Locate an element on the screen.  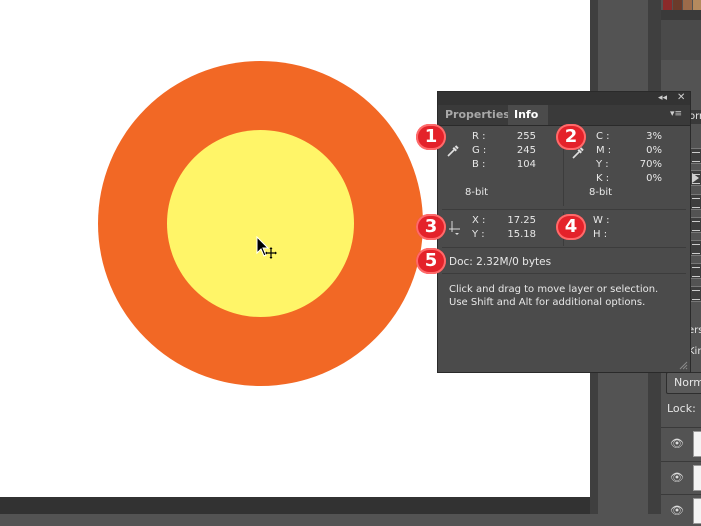
x-value: 17.25 is located at coordinates (521, 220).